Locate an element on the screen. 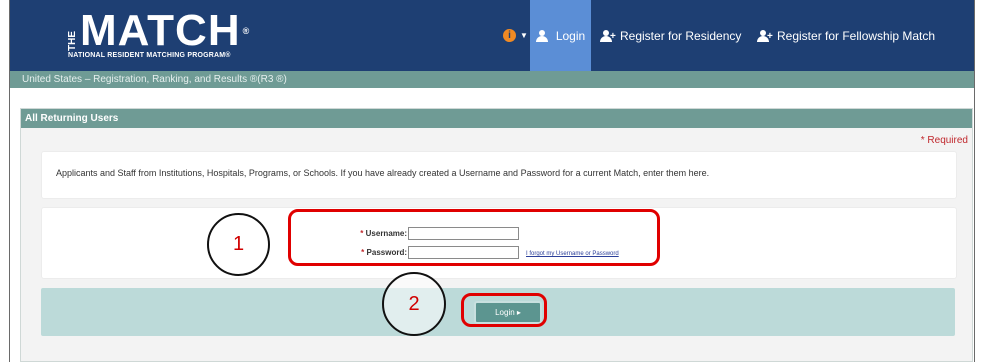 Image resolution: width=987 pixels, height=362 pixels. info-menu-toggle: i ▼ is located at coordinates (515, 35).